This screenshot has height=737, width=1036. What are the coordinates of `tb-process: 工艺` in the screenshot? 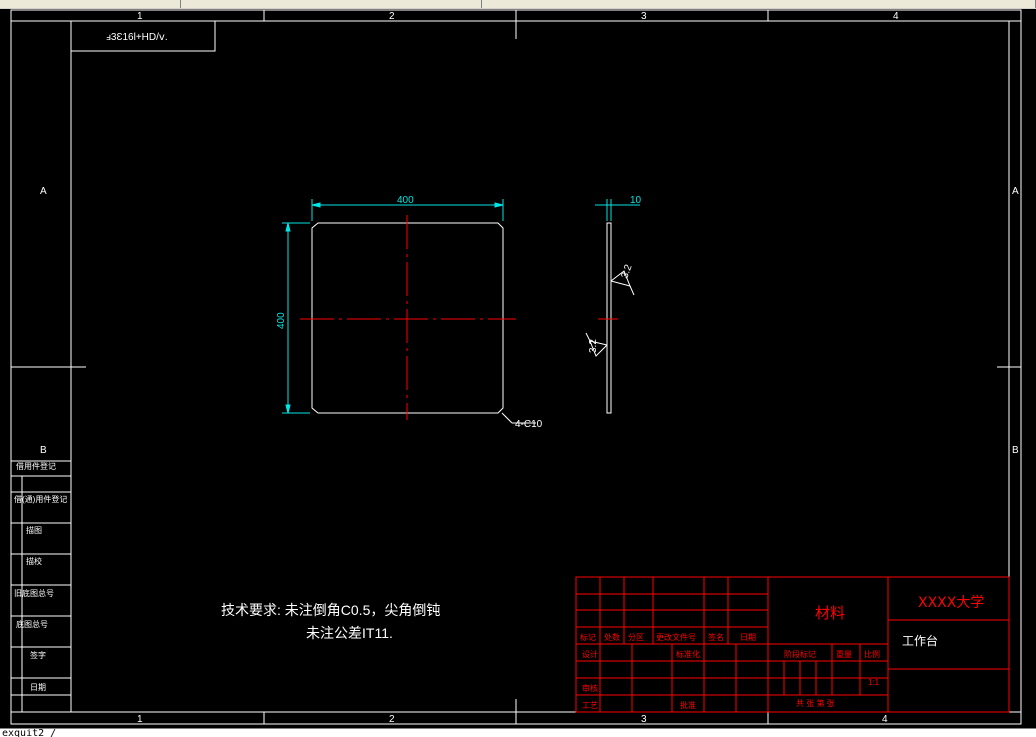 It's located at (590, 705).